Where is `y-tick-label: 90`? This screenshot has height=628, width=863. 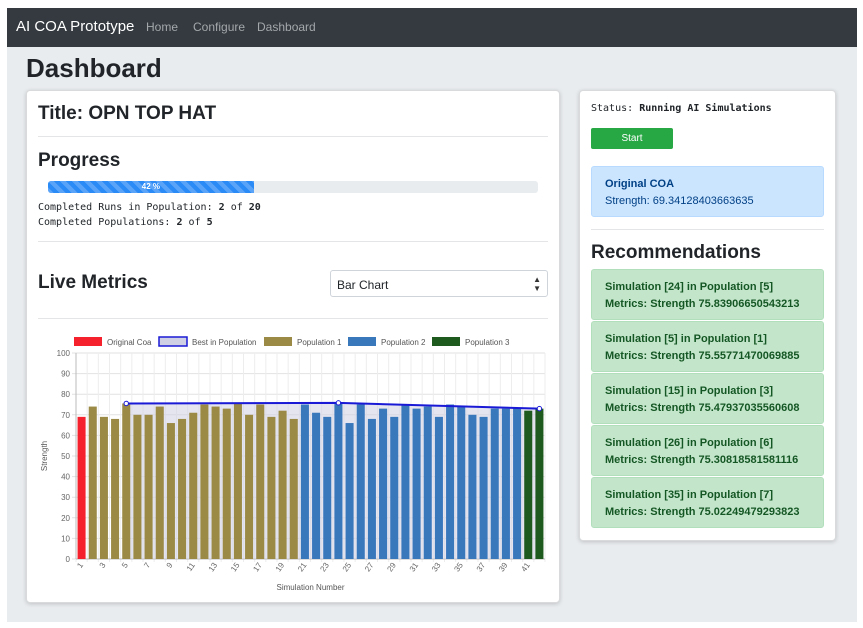 y-tick-label: 90 is located at coordinates (65, 374).